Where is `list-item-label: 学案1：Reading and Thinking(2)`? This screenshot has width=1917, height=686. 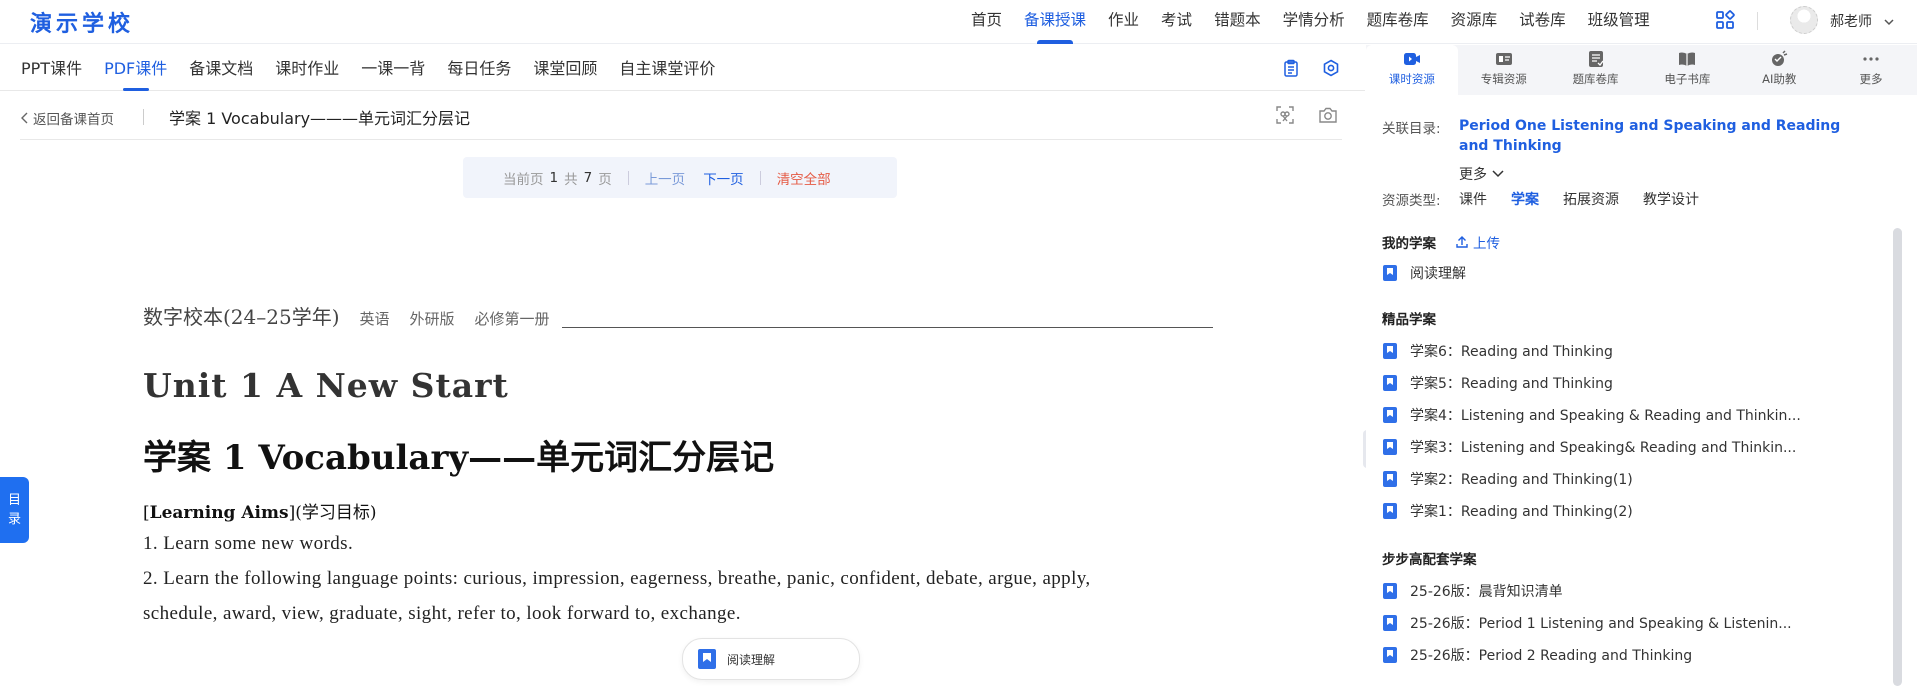
list-item-label: 学案1：Reading and Thinking(2) is located at coordinates (1521, 512).